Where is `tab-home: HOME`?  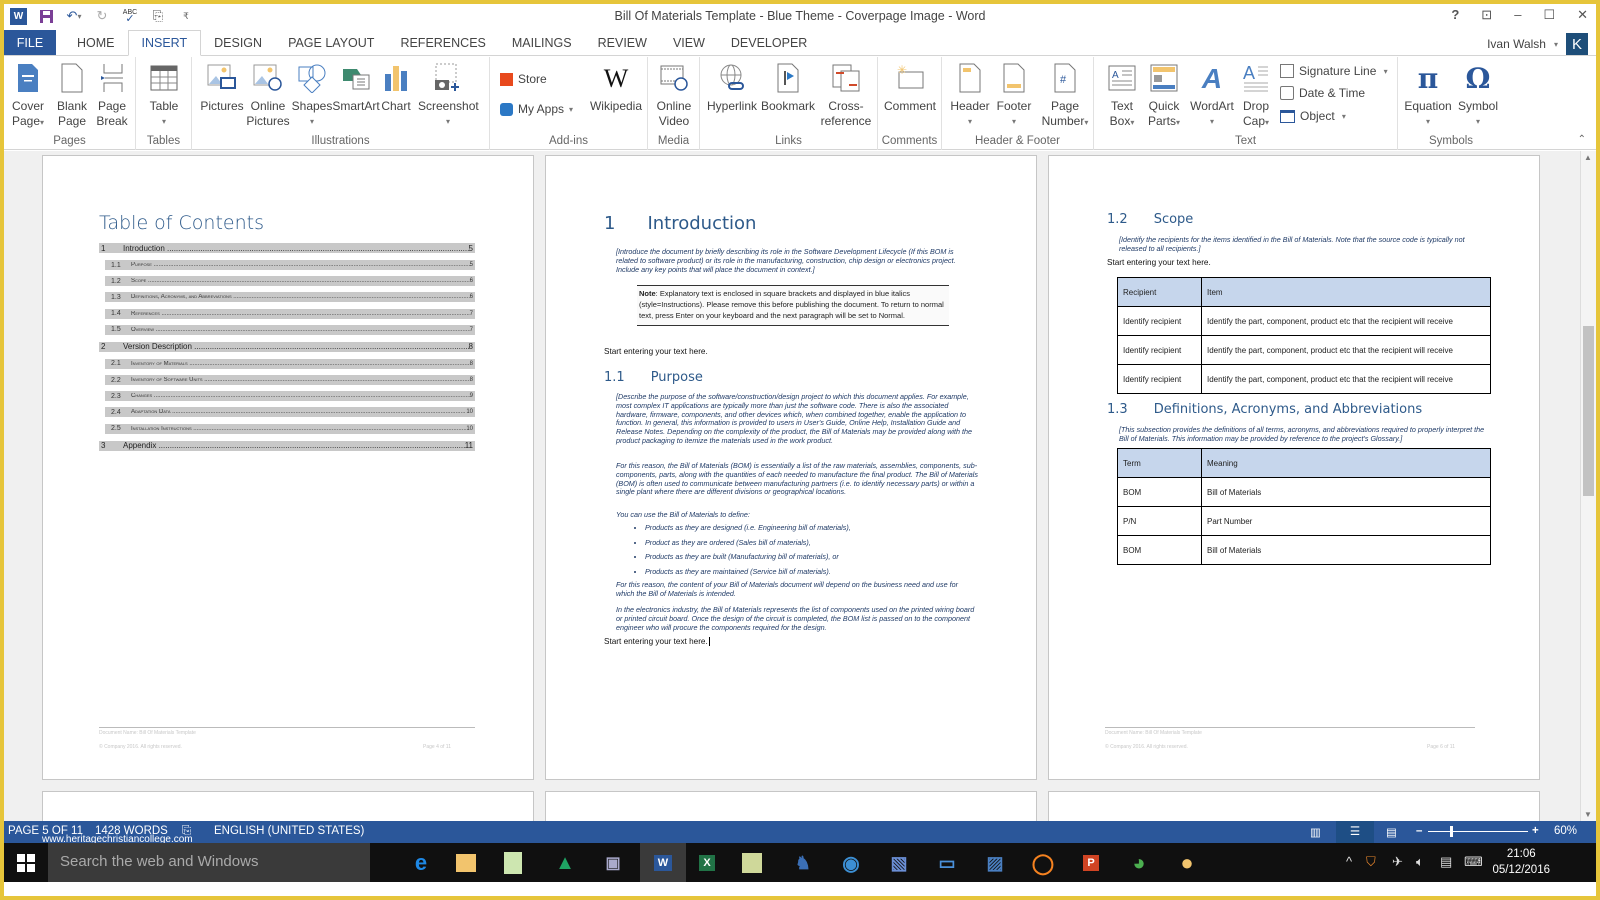 tab-home: HOME is located at coordinates (96, 42).